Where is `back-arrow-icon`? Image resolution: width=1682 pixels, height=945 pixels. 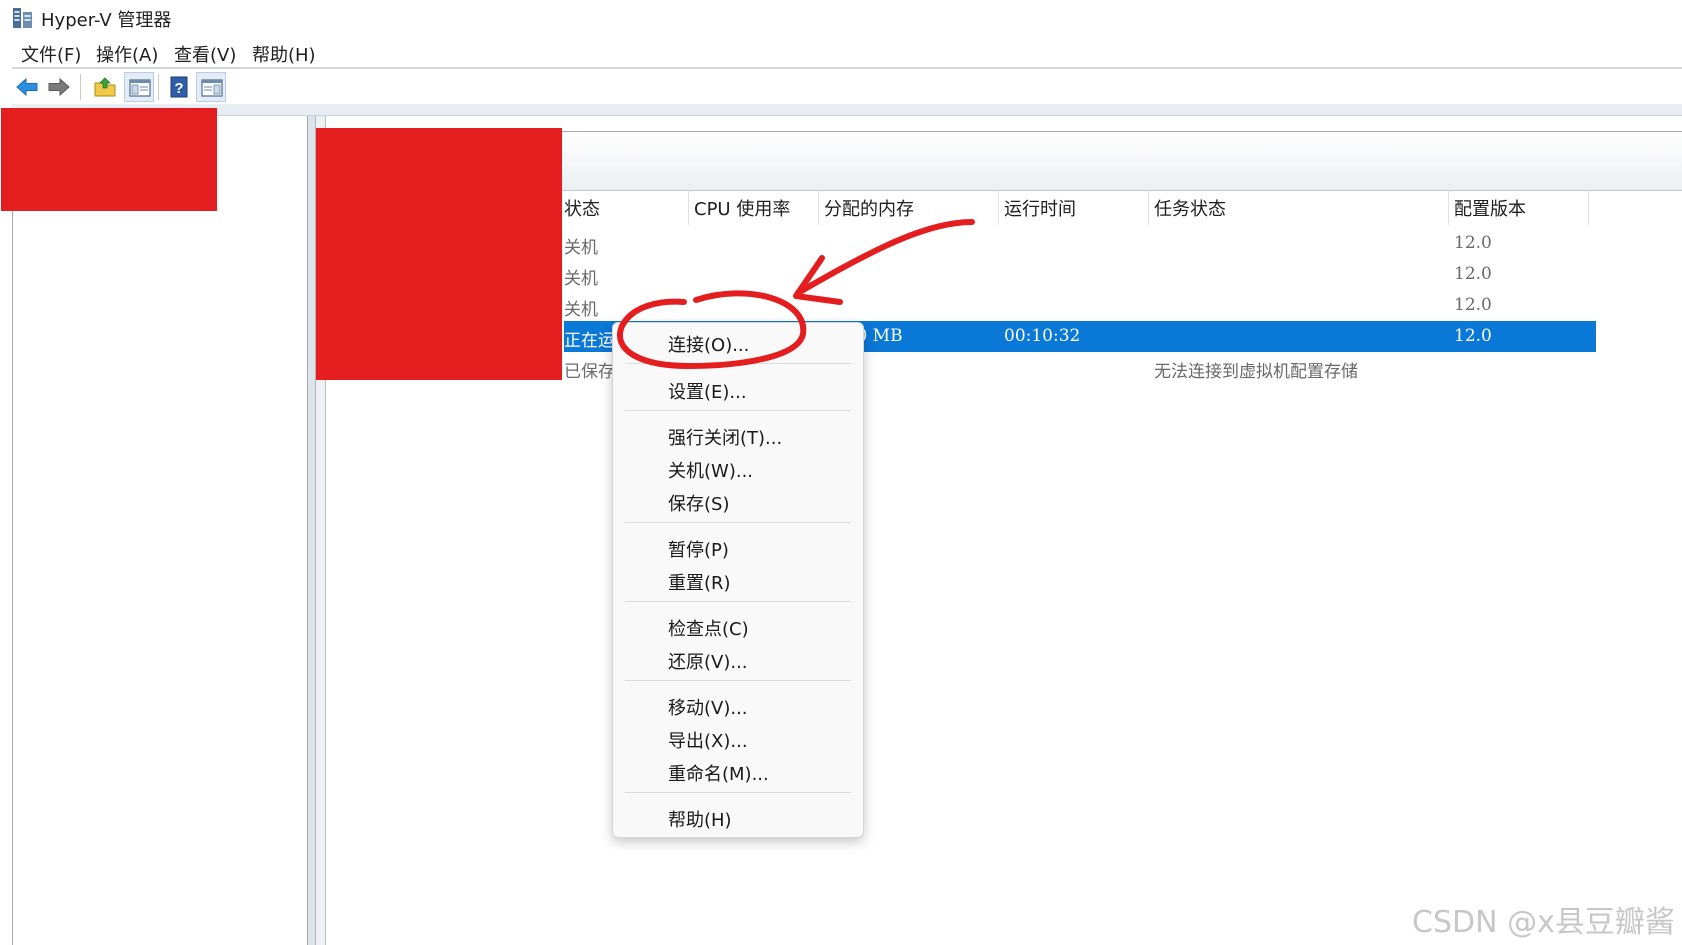 back-arrow-icon is located at coordinates (27, 87).